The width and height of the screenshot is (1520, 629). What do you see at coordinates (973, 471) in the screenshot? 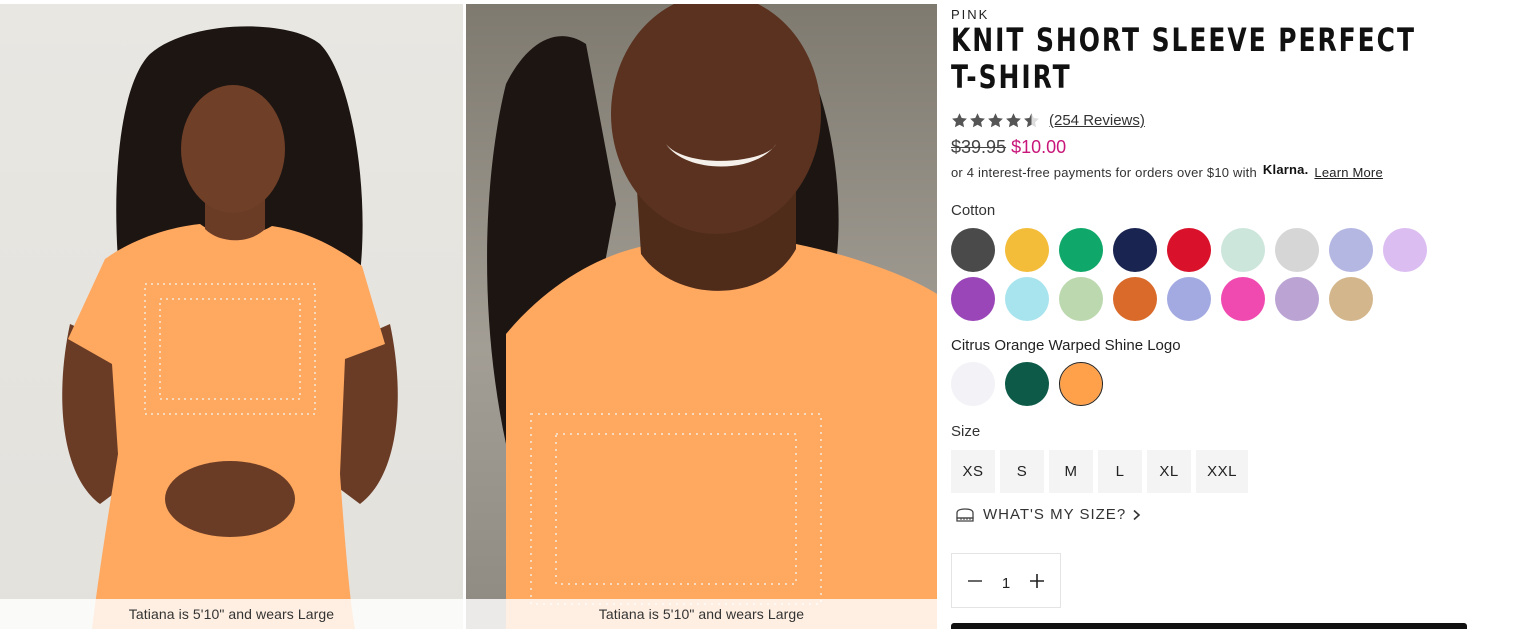
I see `size-option-xs: XS` at bounding box center [973, 471].